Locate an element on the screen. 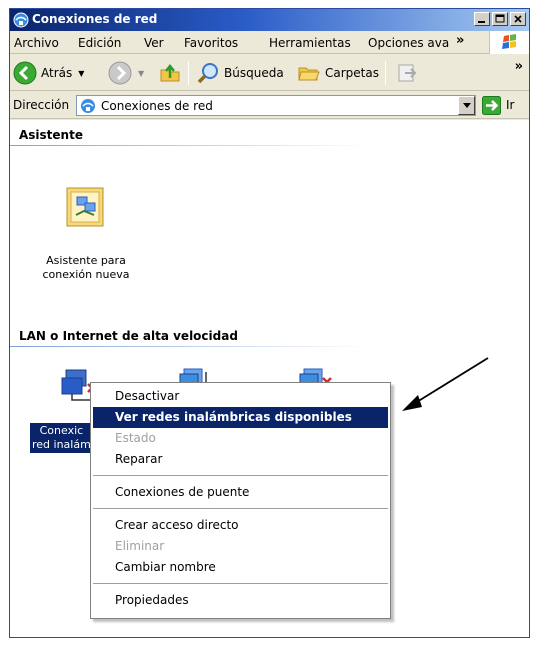  context-menu-ver-redes: Ver redes inalámbricas disponibles is located at coordinates (240, 417).